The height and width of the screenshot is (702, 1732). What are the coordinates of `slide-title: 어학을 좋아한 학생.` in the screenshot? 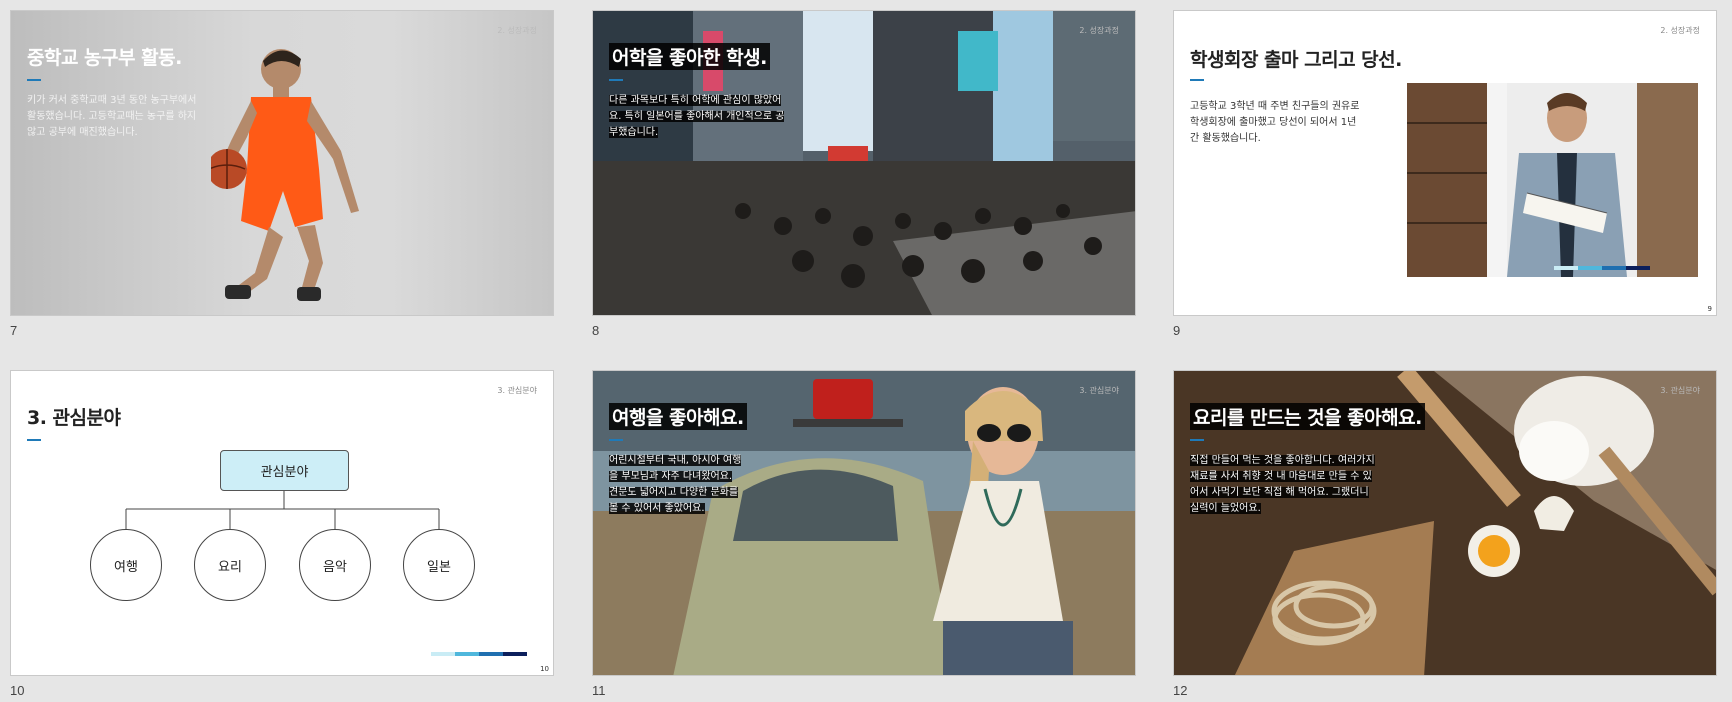 It's located at (689, 56).